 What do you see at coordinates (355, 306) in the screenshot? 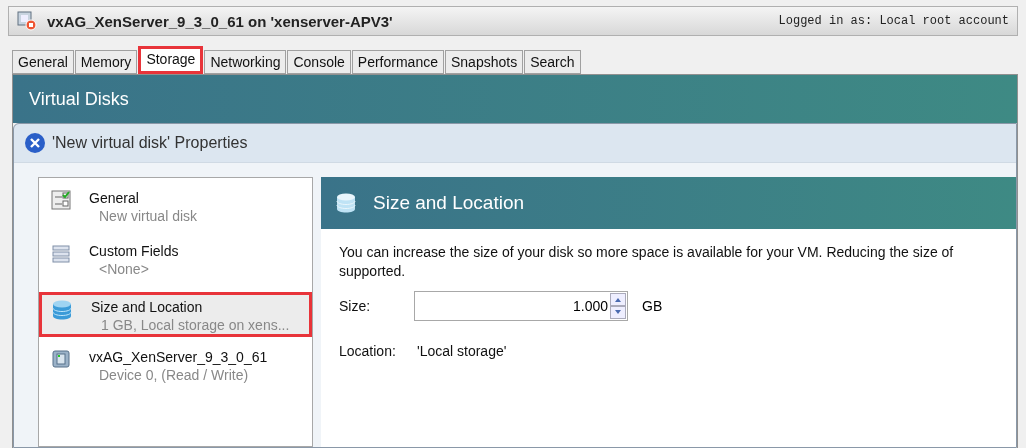
I see `size-label: Size:` at bounding box center [355, 306].